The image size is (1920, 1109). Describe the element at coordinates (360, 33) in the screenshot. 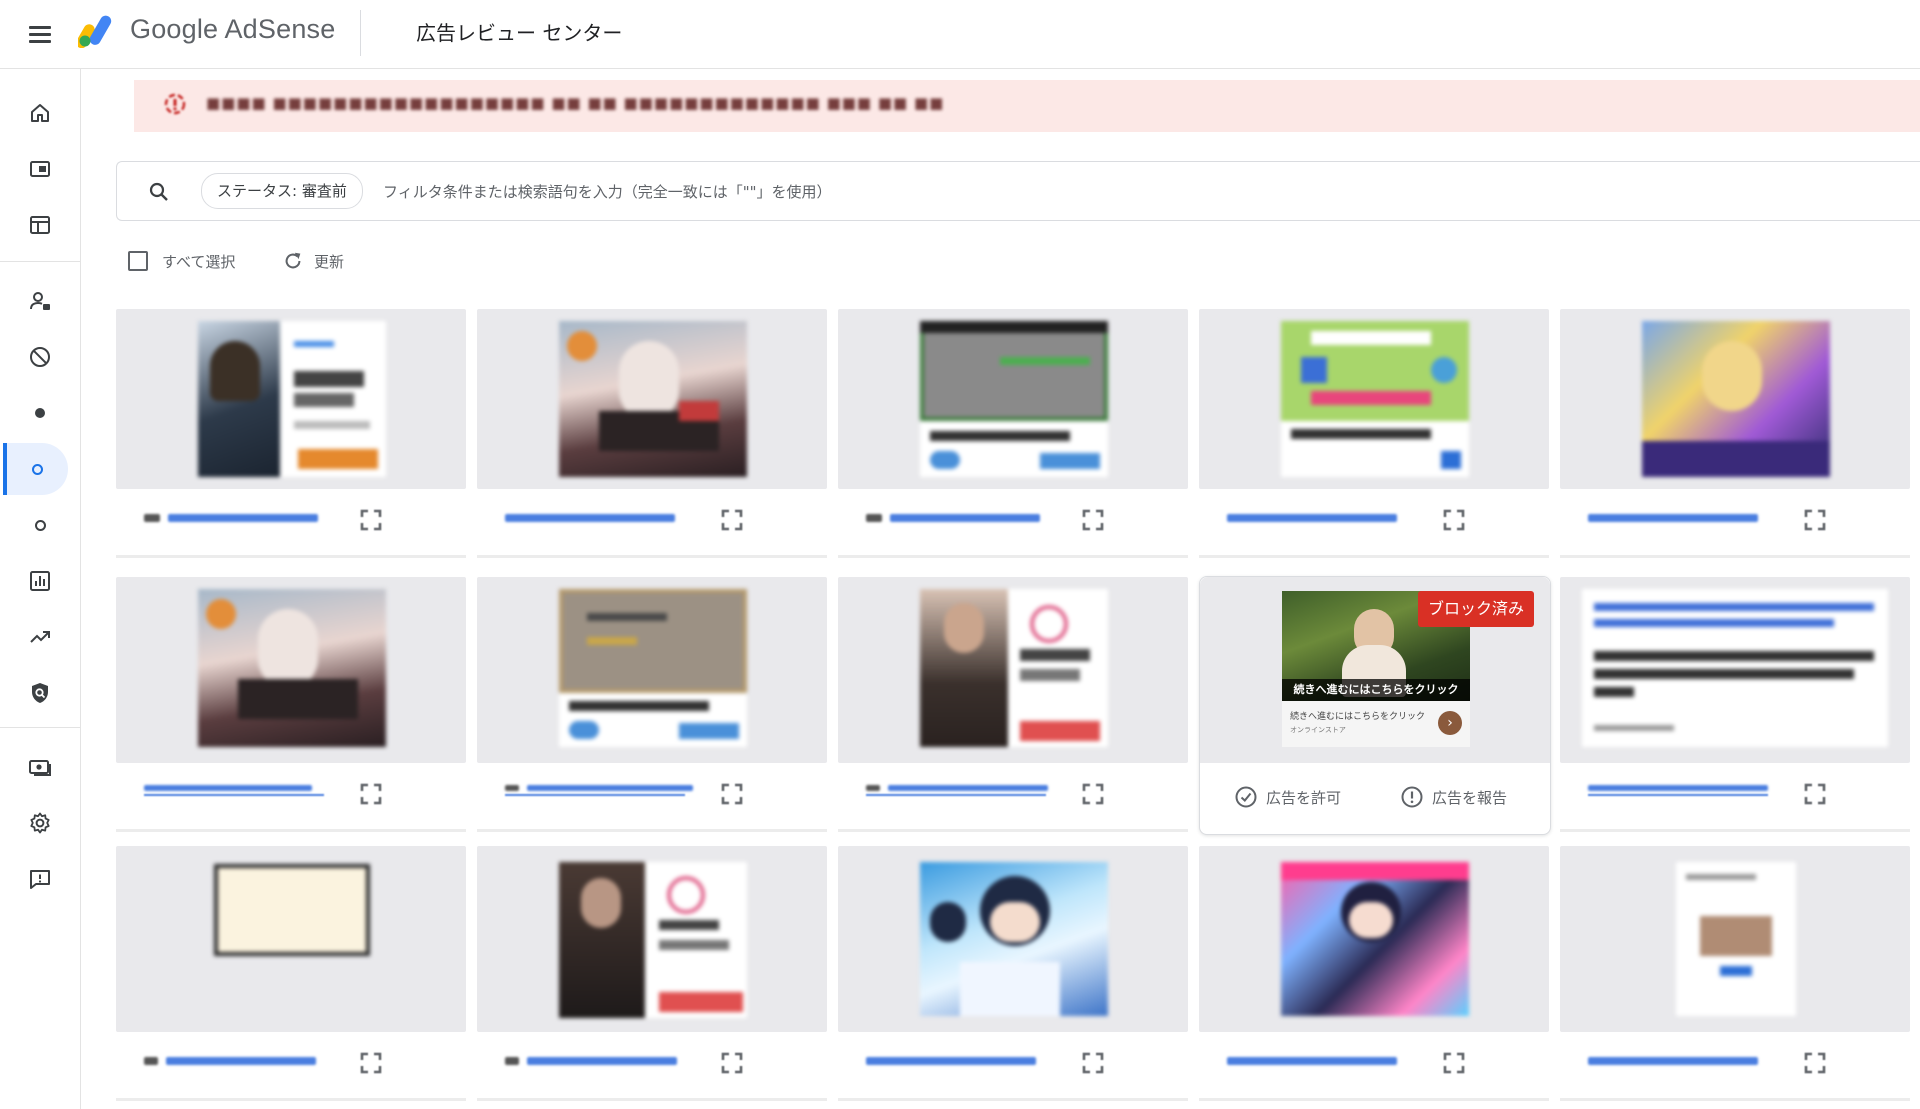

I see `header-divider` at that location.